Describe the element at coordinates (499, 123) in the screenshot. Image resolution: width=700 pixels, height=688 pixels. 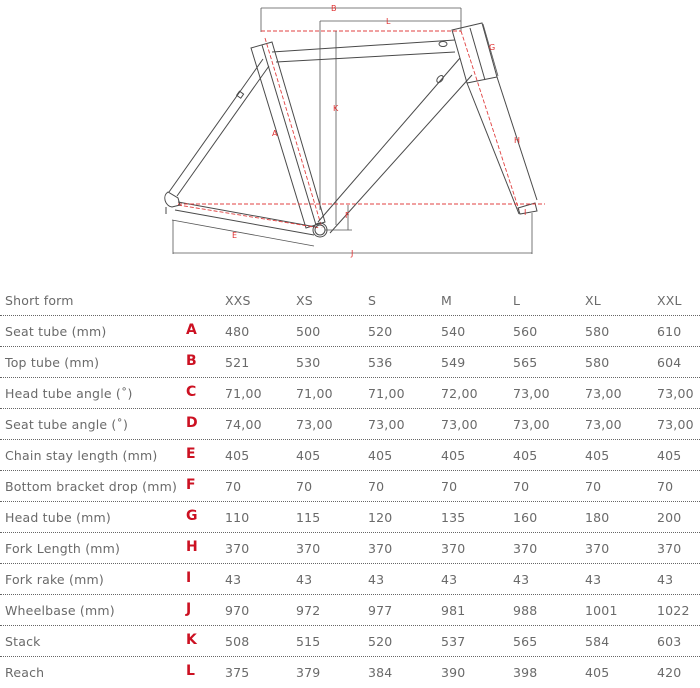
I see `fork: H I` at that location.